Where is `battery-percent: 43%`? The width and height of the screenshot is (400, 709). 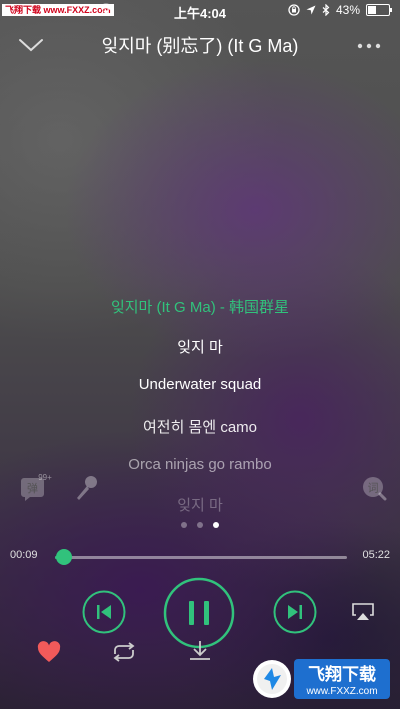
battery-percent: 43% is located at coordinates (347, 10).